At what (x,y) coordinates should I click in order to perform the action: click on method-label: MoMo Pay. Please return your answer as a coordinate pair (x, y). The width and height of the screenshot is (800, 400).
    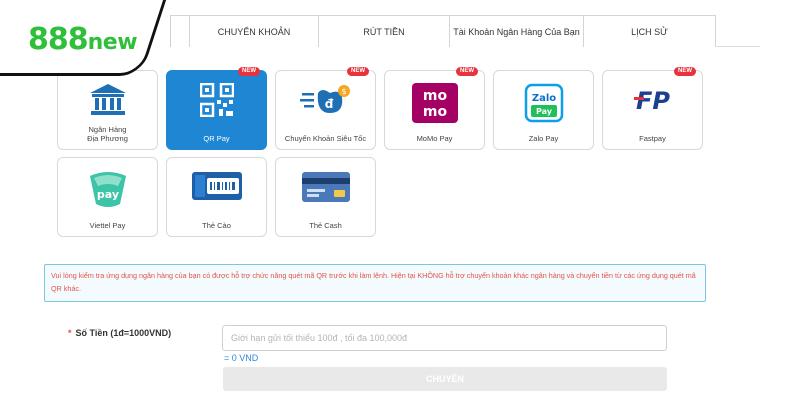
    Looking at the image, I should click on (434, 138).